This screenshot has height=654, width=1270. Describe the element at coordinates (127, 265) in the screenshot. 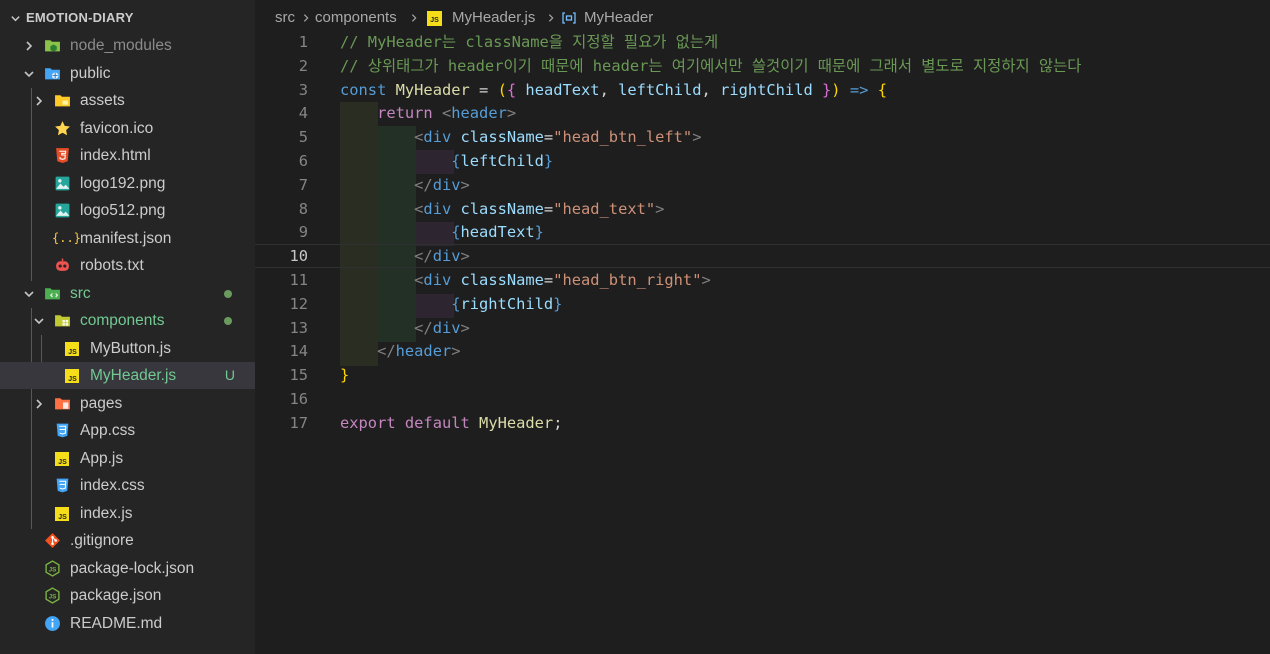

I see `tree-item-robots: robots.txt` at that location.